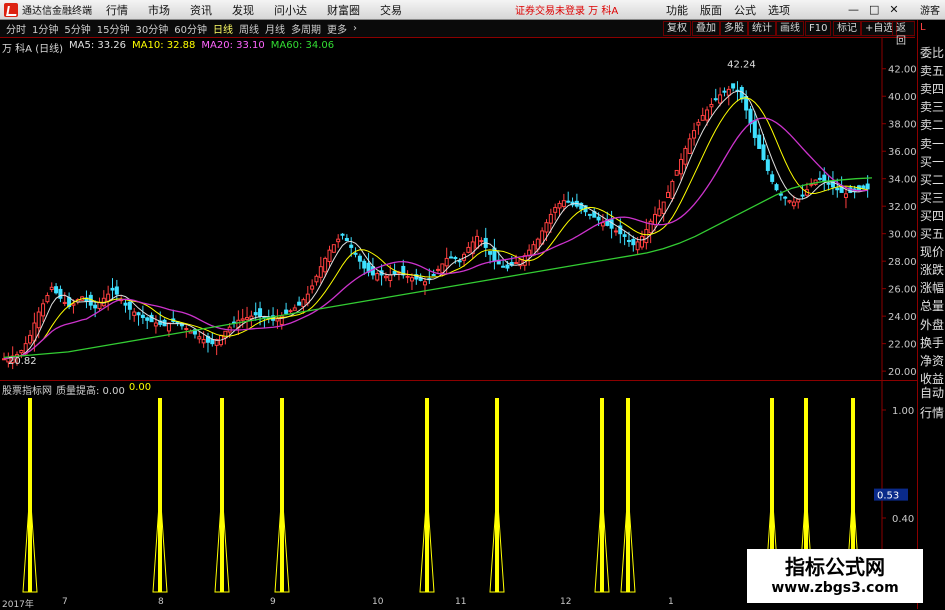 The width and height of the screenshot is (945, 610). I want to click on side-tab-0: 委比, so click(932, 53).